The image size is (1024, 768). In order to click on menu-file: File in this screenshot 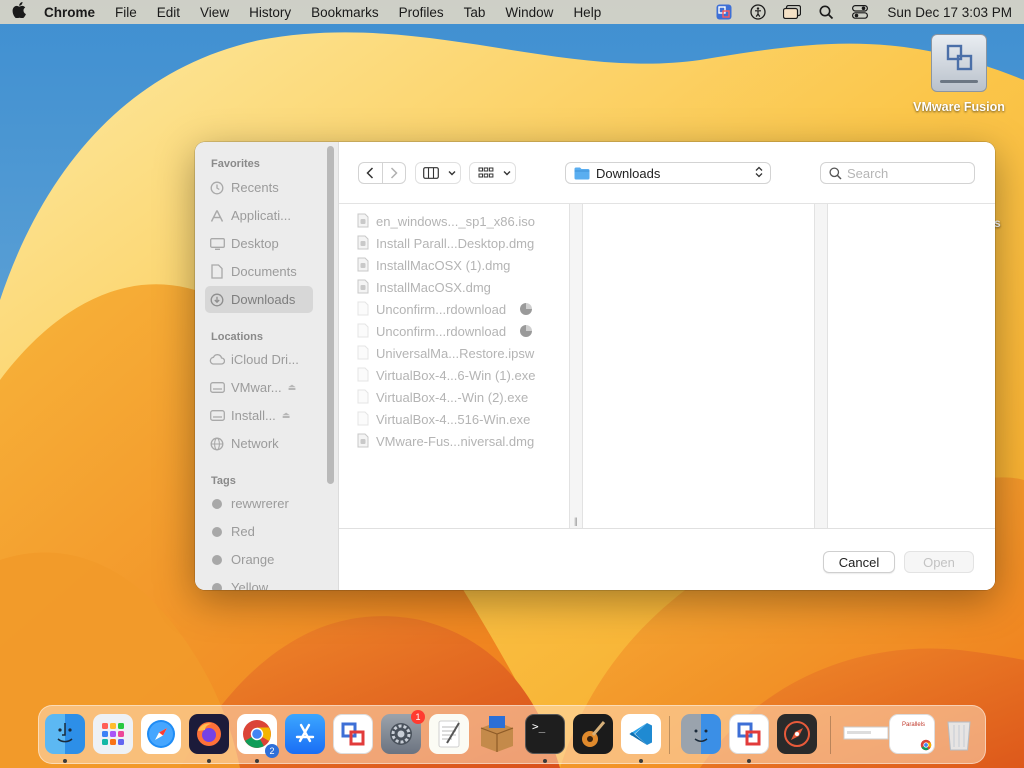, I will do `click(126, 12)`.